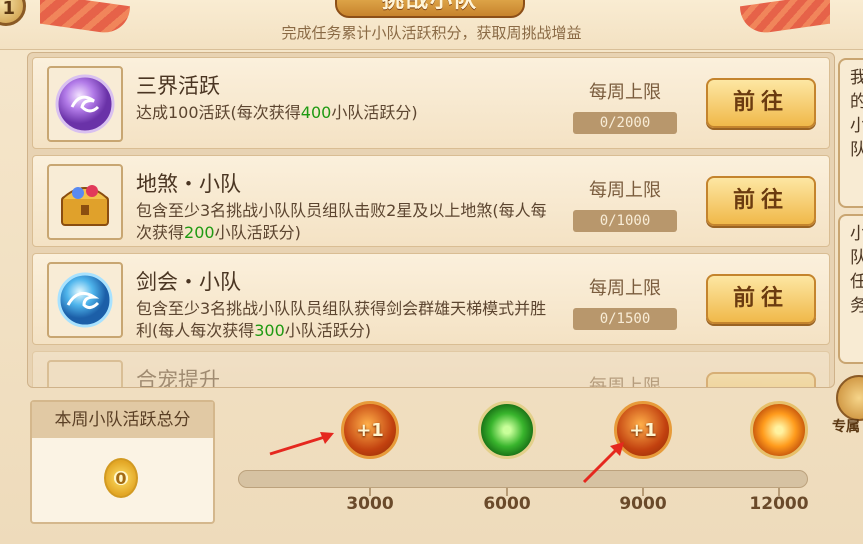 This screenshot has width=863, height=544. I want to click on milestone-label: 3000, so click(370, 504).